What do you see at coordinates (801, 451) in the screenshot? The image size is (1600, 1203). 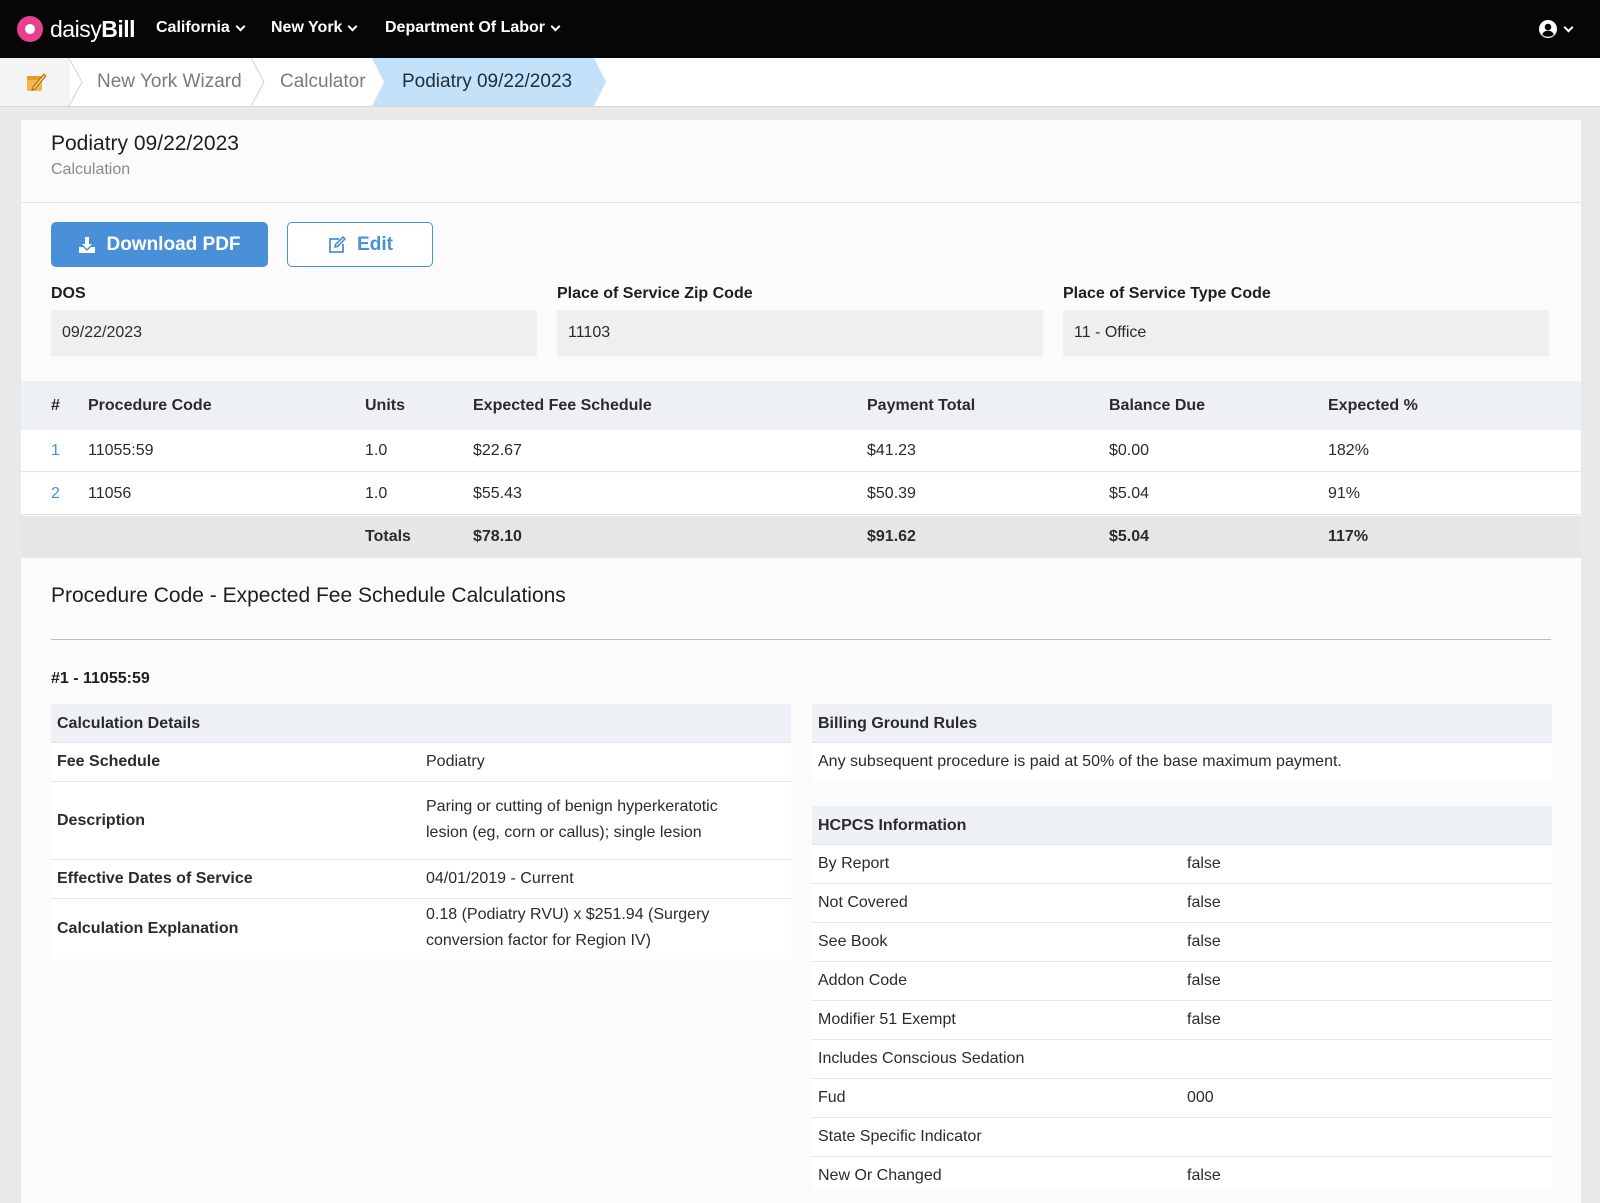 I see `table-row: 1 11055:59 1.0 $22.67 $41.23 $0.00 182%` at bounding box center [801, 451].